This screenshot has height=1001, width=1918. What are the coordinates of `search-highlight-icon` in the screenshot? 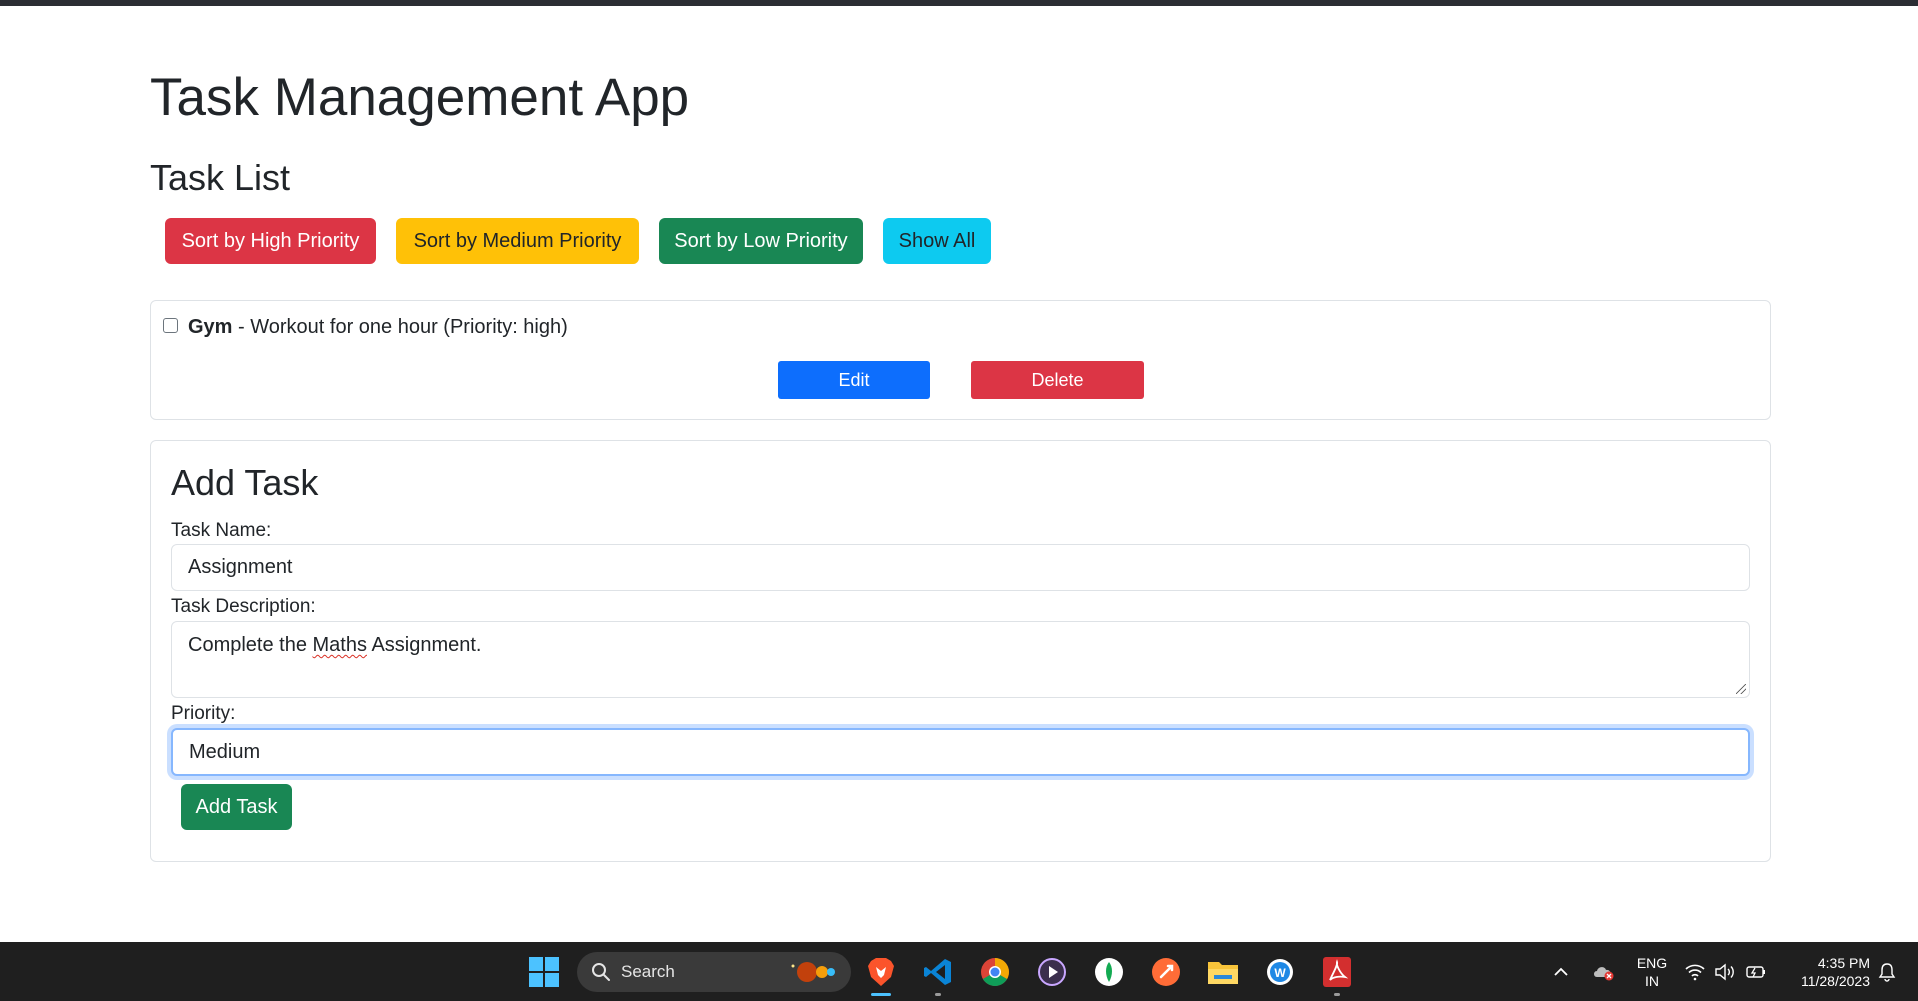 It's located at (813, 972).